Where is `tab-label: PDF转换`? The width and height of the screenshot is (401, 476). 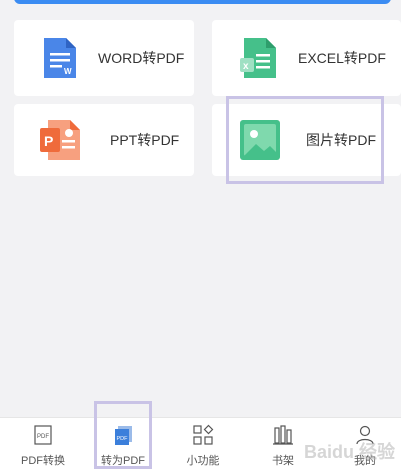 tab-label: PDF转换 is located at coordinates (43, 461).